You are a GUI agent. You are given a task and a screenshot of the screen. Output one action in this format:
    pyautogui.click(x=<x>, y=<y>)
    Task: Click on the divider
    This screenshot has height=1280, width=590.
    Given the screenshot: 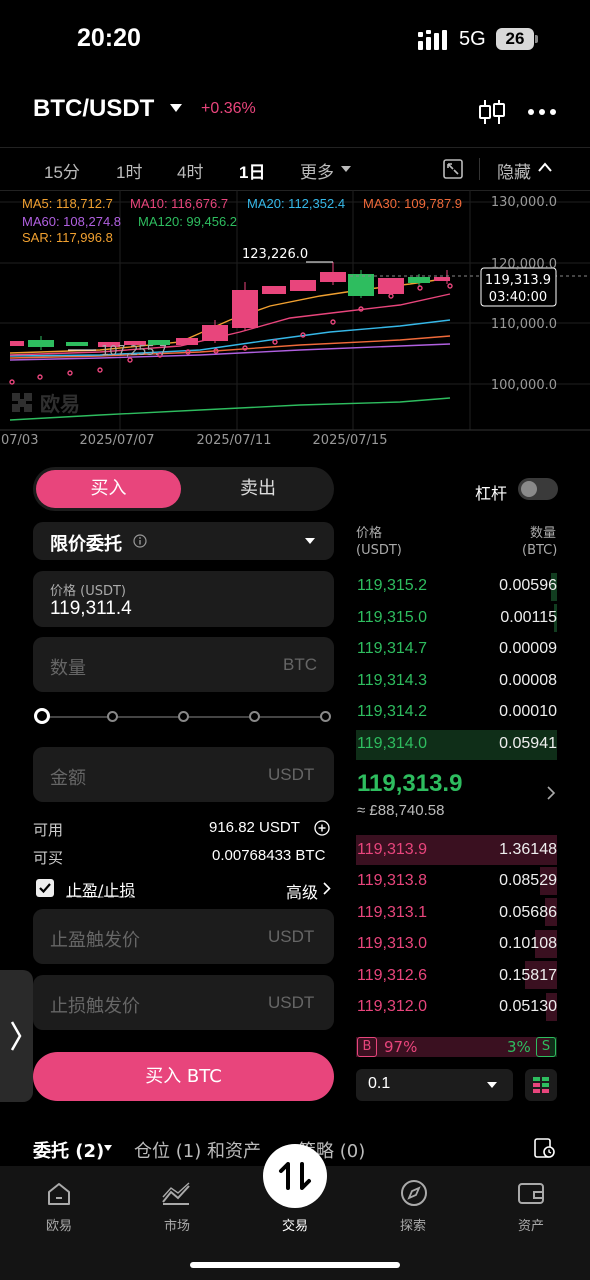 What is the action you would take?
    pyautogui.click(x=295, y=147)
    